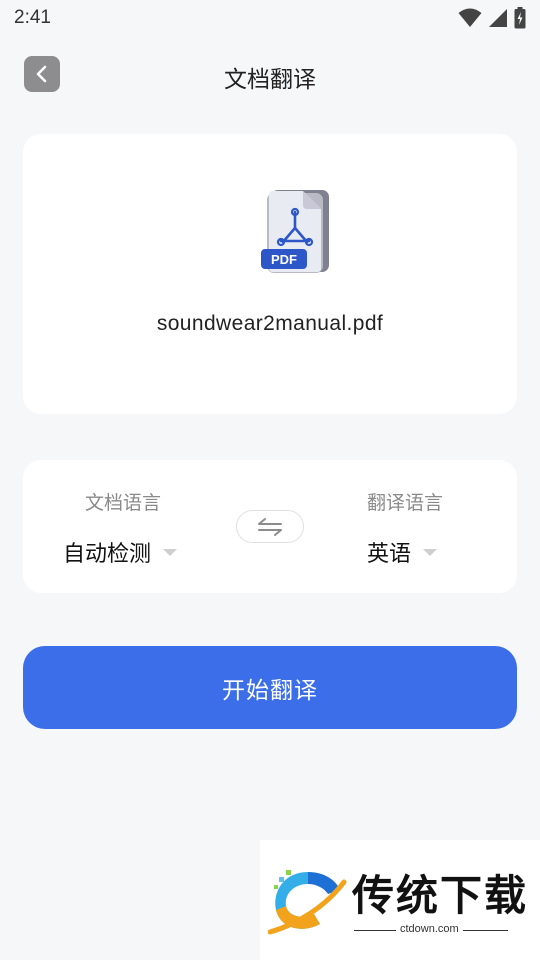 Image resolution: width=540 pixels, height=960 pixels. I want to click on source-language-selector: 自动检测, so click(120, 552).